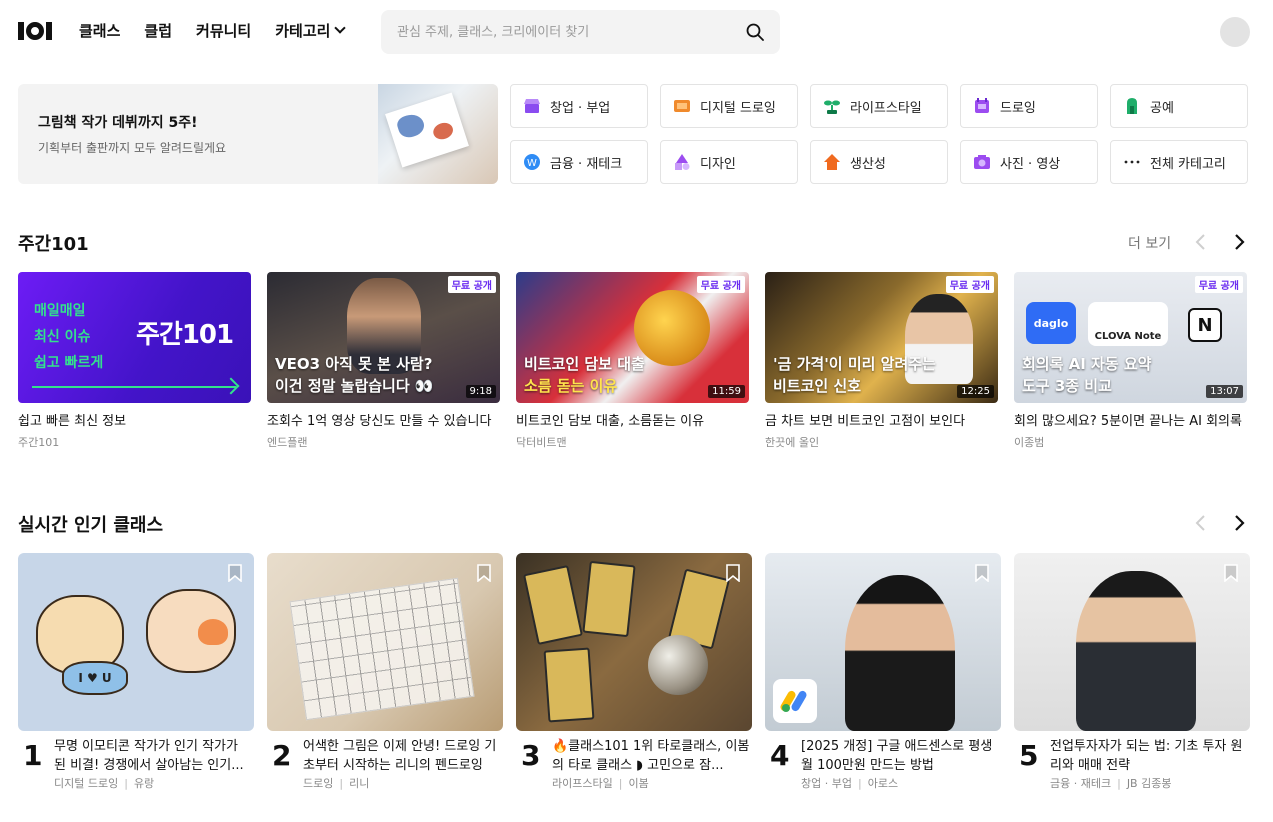  What do you see at coordinates (579, 162) in the screenshot?
I see `category-finance: W 금융 · 재테크` at bounding box center [579, 162].